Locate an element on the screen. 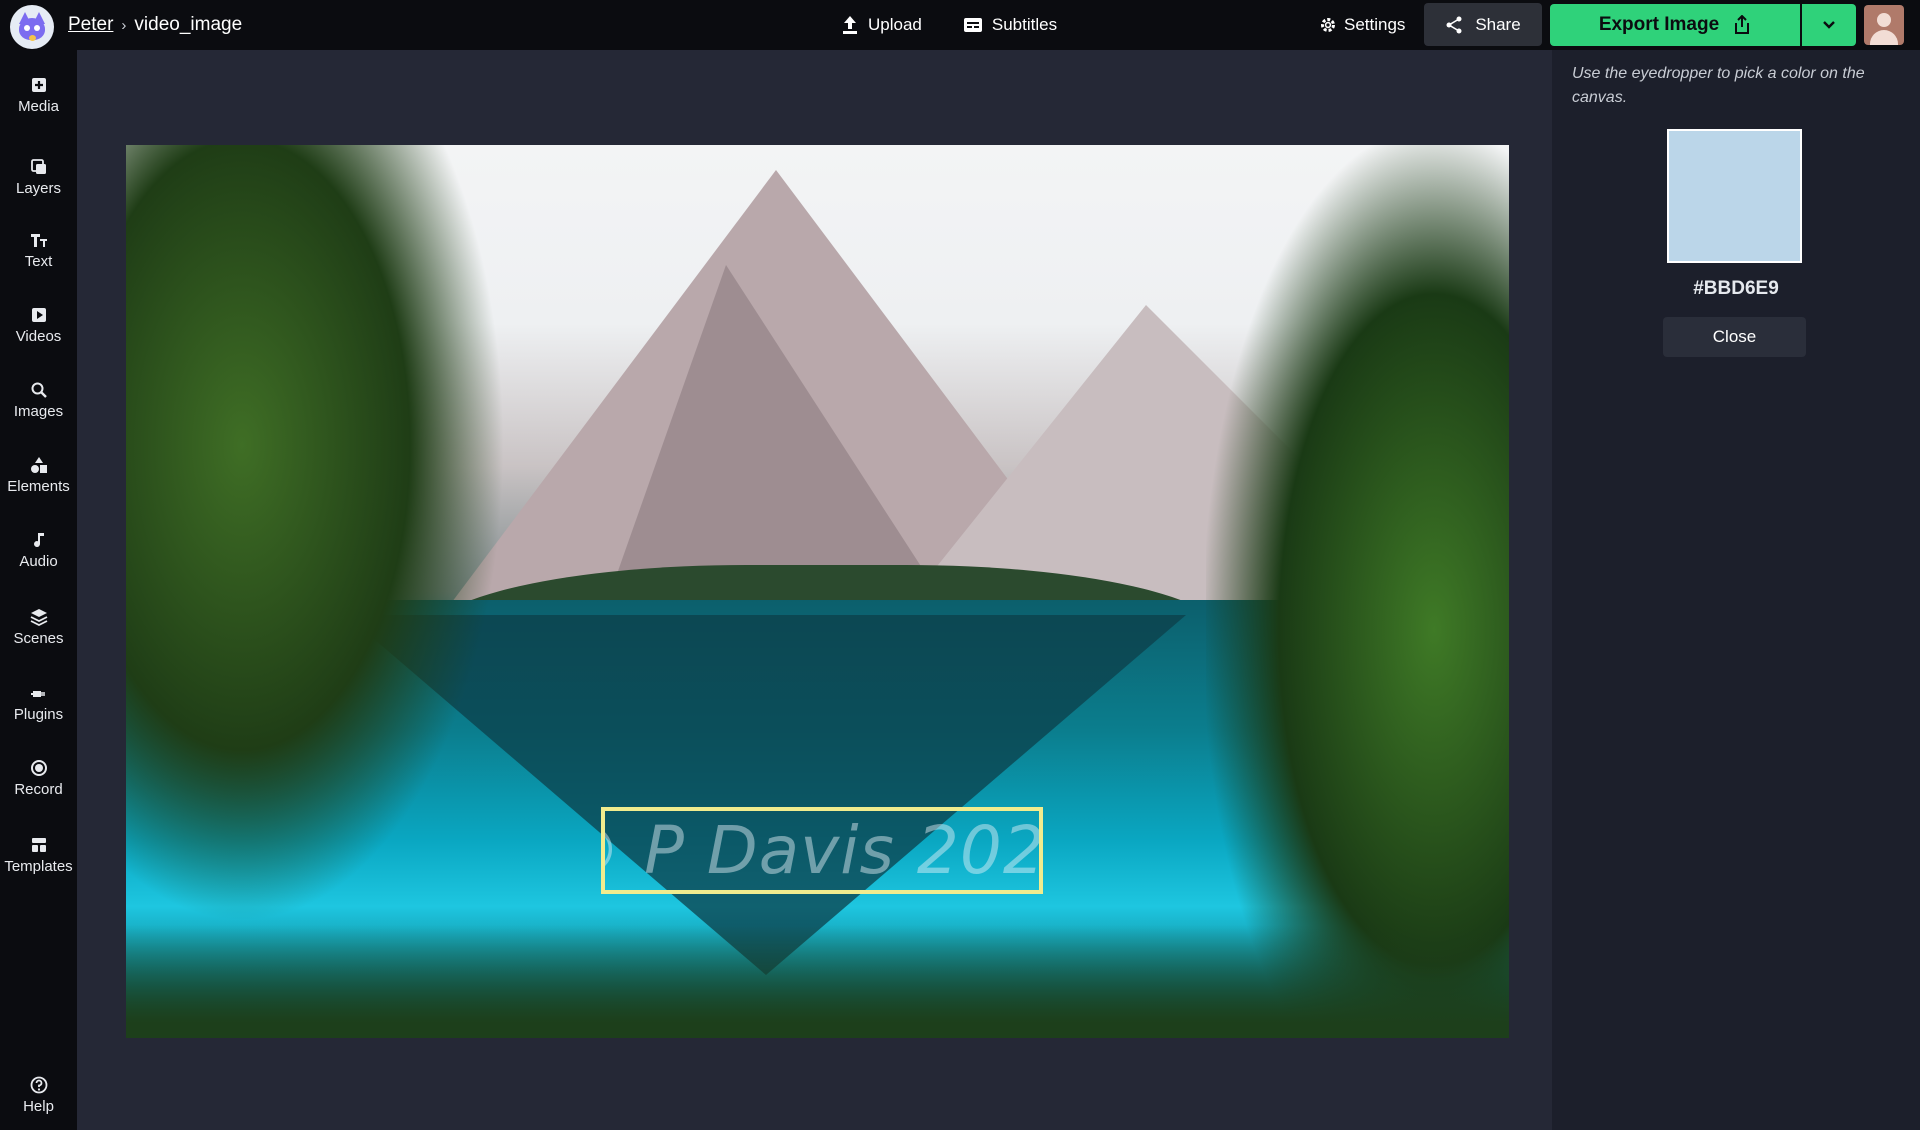 This screenshot has width=1920, height=1130. chevron-down-icon is located at coordinates (1829, 25).